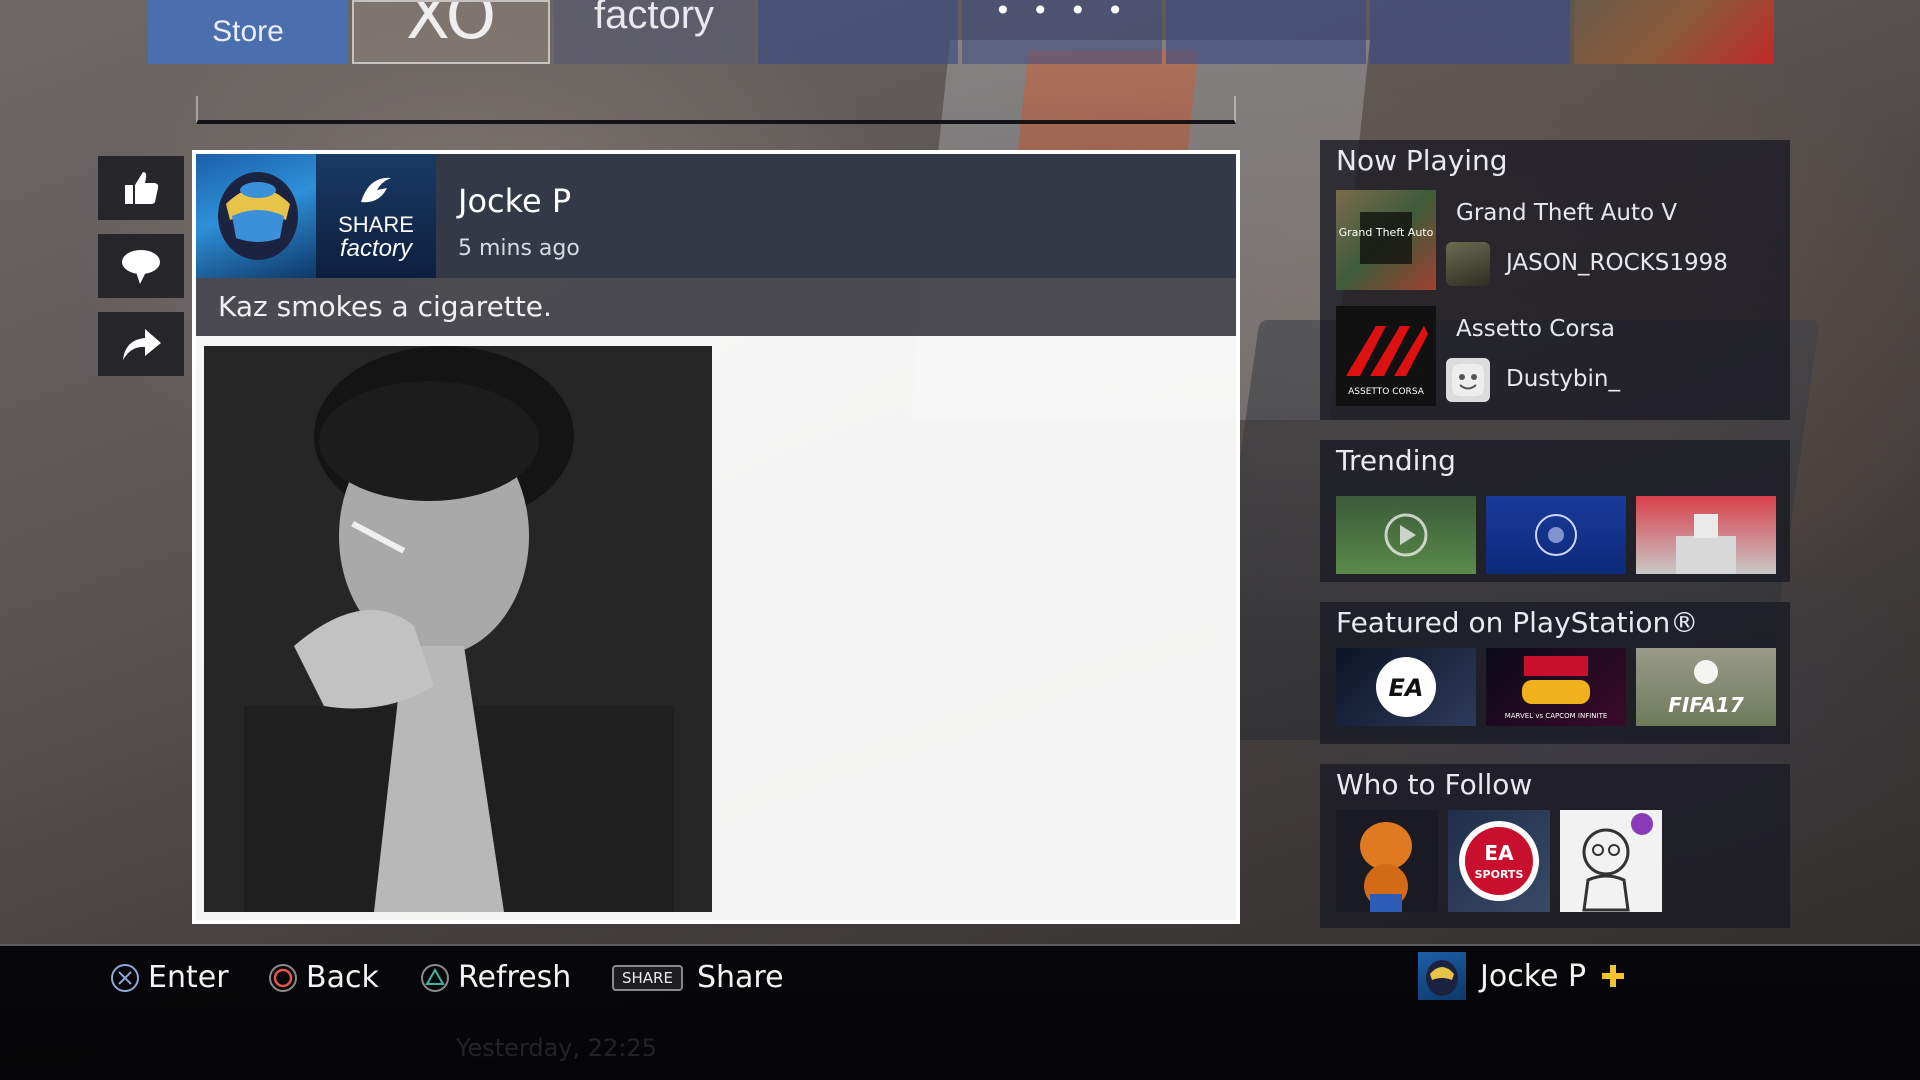 The image size is (1920, 1080). Describe the element at coordinates (1387, 361) in the screenshot. I see `assetto-corsa-logo-icon: ASSETTO CORSA` at that location.